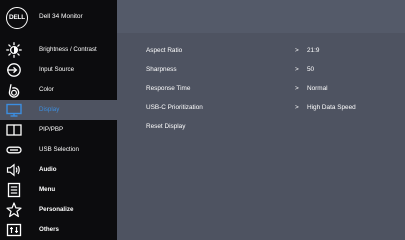 The width and height of the screenshot is (405, 240). What do you see at coordinates (14, 90) in the screenshot?
I see `color-icon` at bounding box center [14, 90].